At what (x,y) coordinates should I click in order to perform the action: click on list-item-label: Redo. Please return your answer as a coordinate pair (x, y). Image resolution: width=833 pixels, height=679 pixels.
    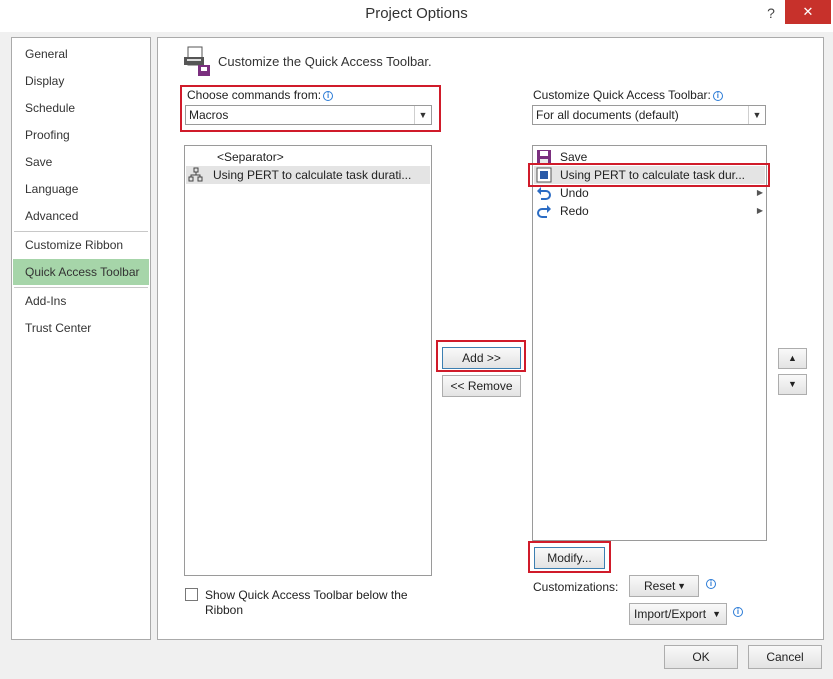
    Looking at the image, I should click on (574, 211).